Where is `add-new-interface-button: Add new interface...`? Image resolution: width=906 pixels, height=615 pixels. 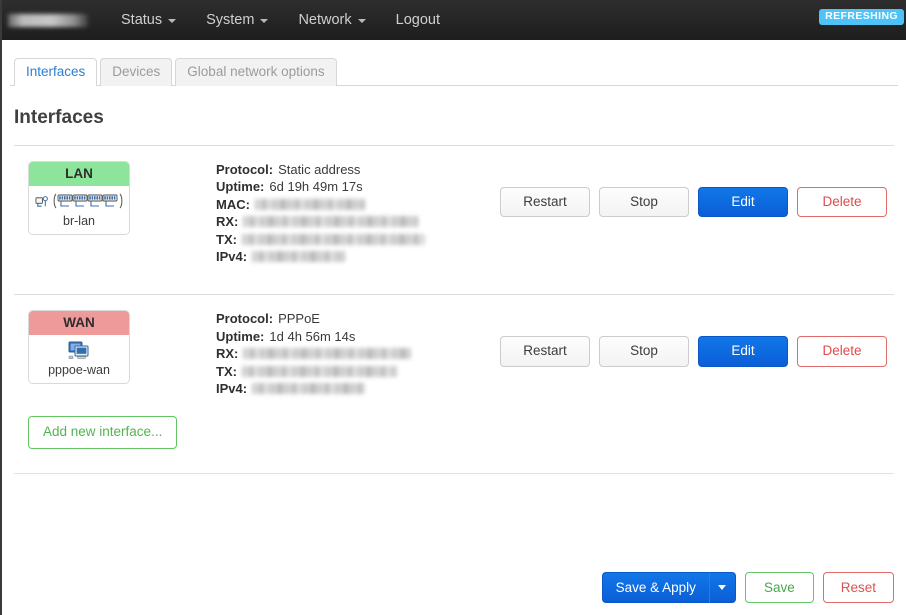 add-new-interface-button: Add new interface... is located at coordinates (103, 432).